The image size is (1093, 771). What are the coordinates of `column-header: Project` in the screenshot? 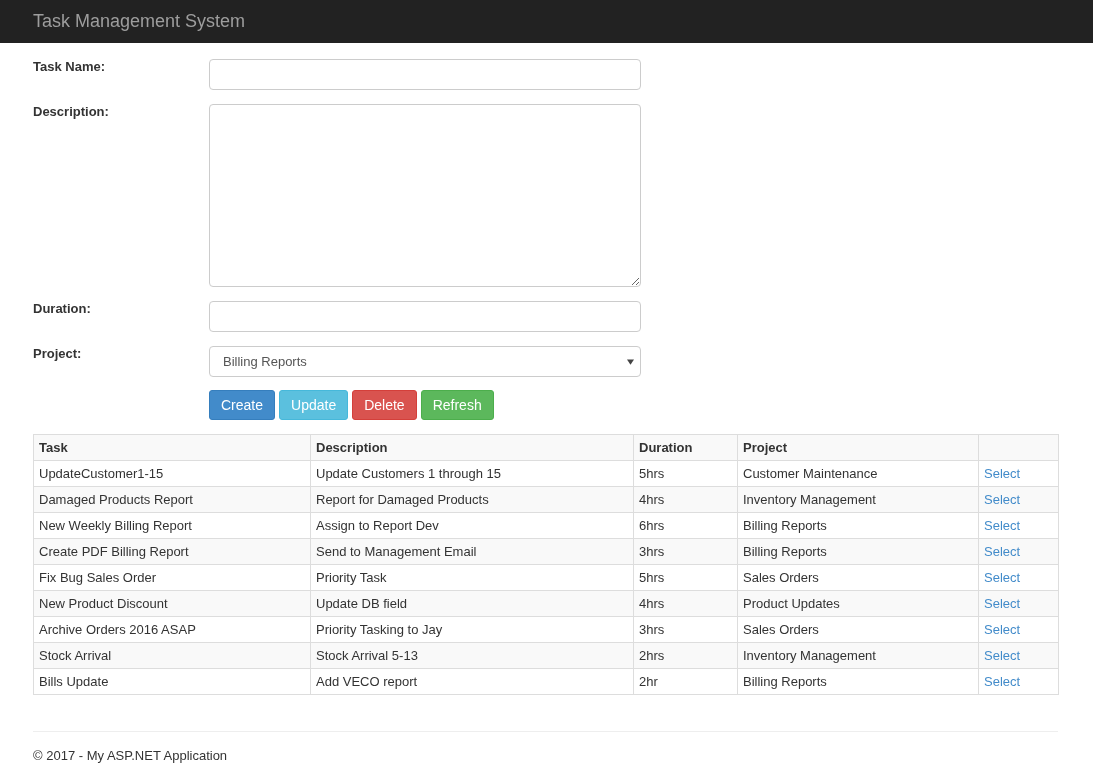 It's located at (858, 447).